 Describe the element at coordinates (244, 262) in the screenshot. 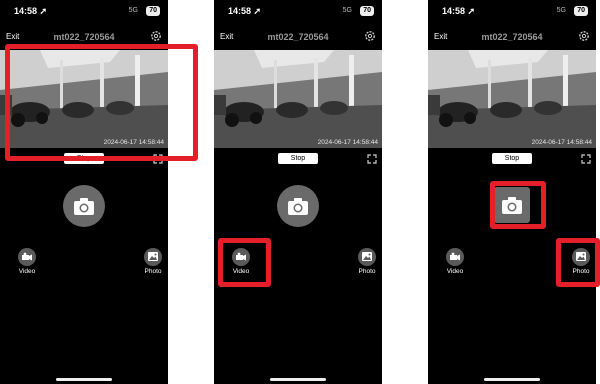

I see `highlight-video-button` at that location.